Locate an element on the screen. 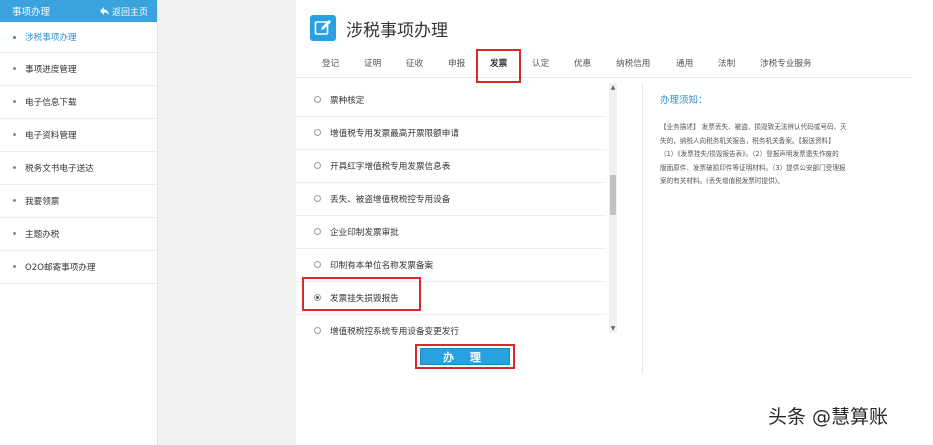 The height and width of the screenshot is (445, 933). list-item-label: 印制有本单位名称发票备案 is located at coordinates (382, 265).